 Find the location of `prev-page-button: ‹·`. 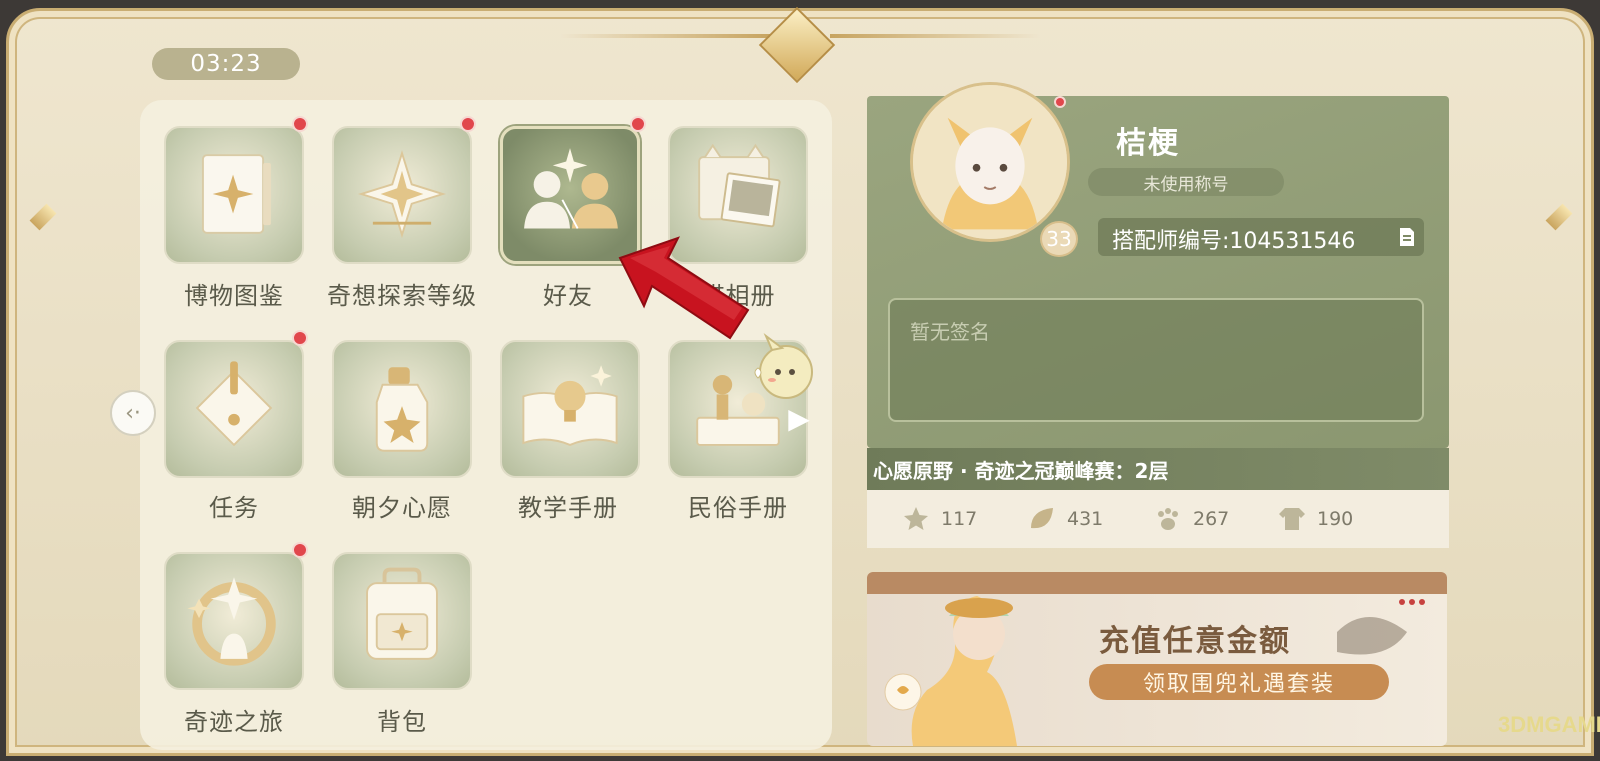

prev-page-button: ‹· is located at coordinates (133, 413).